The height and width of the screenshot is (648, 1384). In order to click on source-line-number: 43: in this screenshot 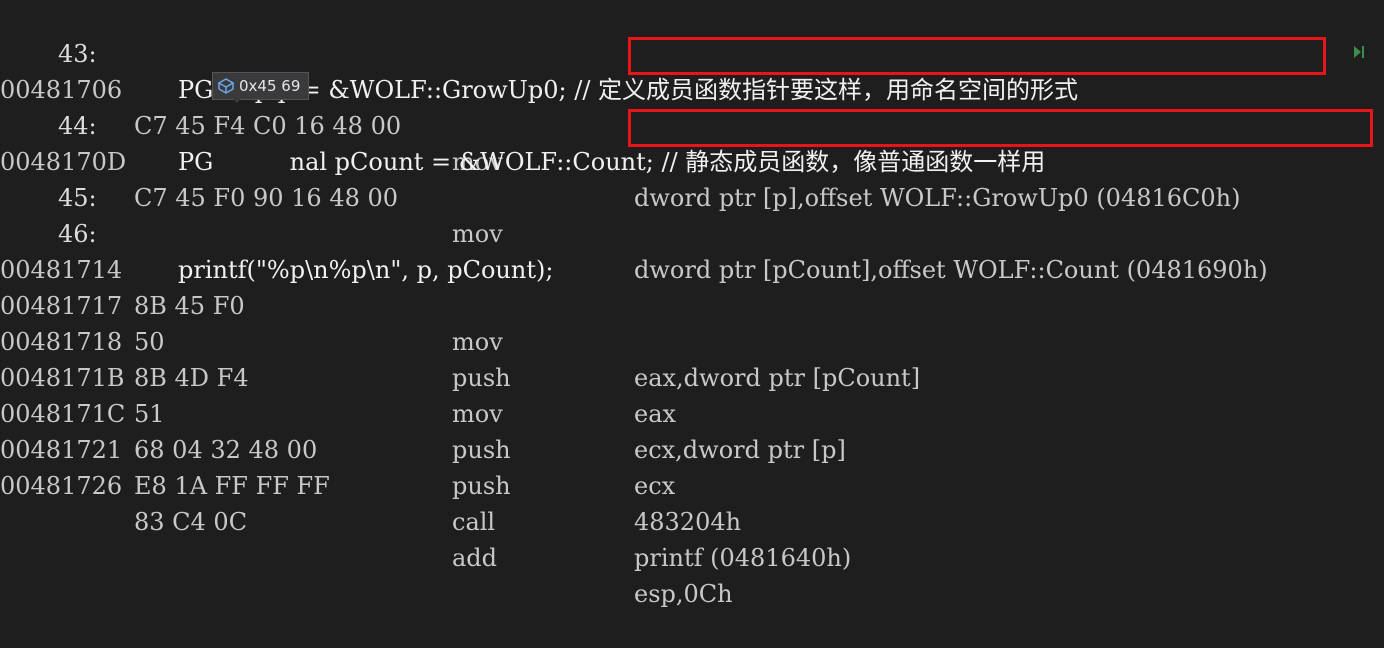, I will do `click(77, 54)`.